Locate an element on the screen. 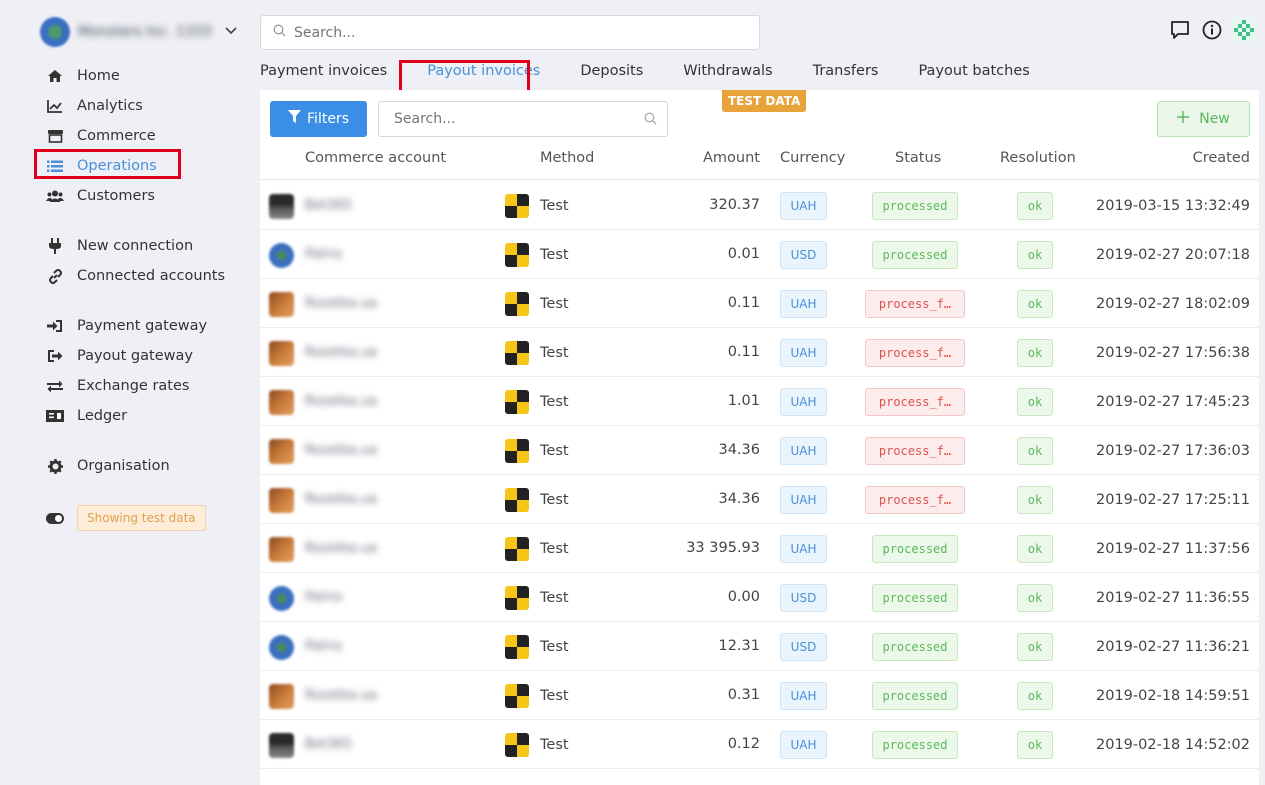 This screenshot has height=785, width=1265. sidebar-item-label: Customers is located at coordinates (116, 196).